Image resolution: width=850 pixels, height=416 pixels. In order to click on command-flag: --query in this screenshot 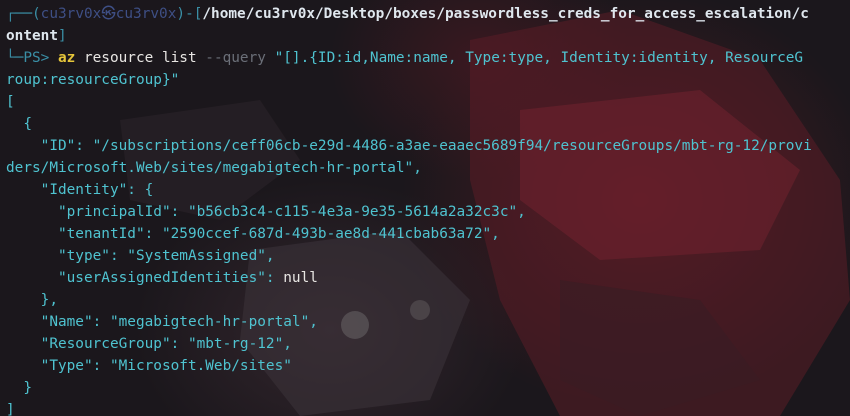, I will do `click(235, 58)`.